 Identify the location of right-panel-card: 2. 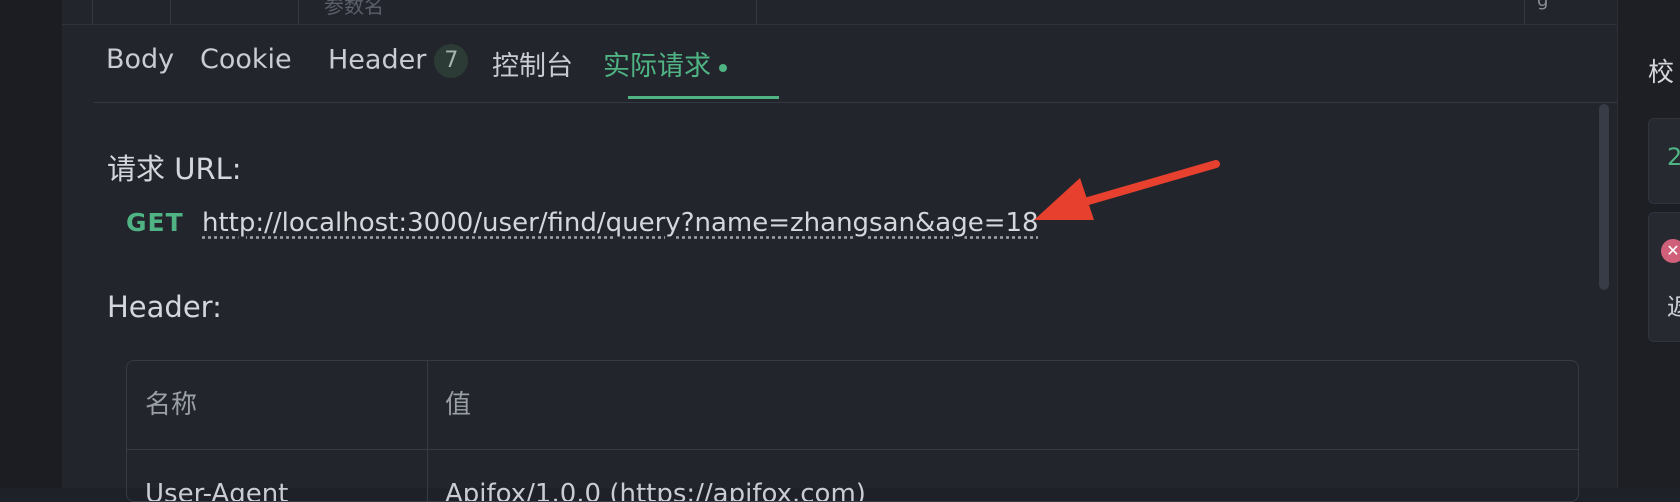
(1664, 161).